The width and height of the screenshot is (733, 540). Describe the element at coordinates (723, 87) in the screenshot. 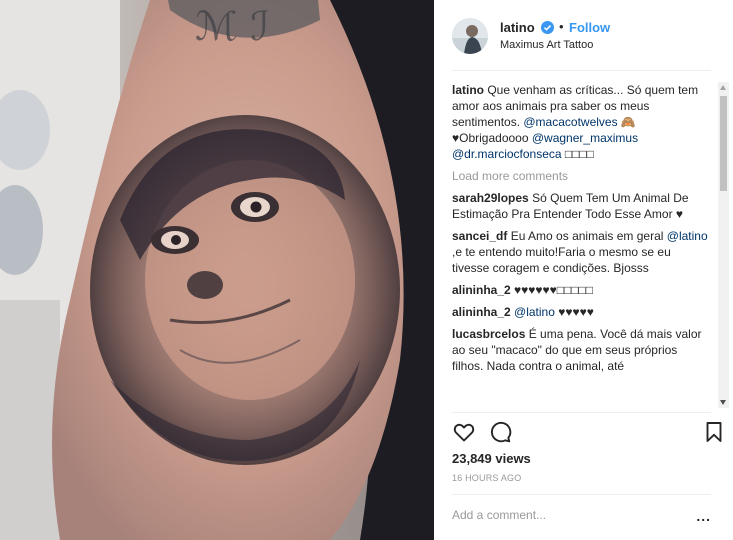

I see `scroll-up-arrow-icon` at that location.